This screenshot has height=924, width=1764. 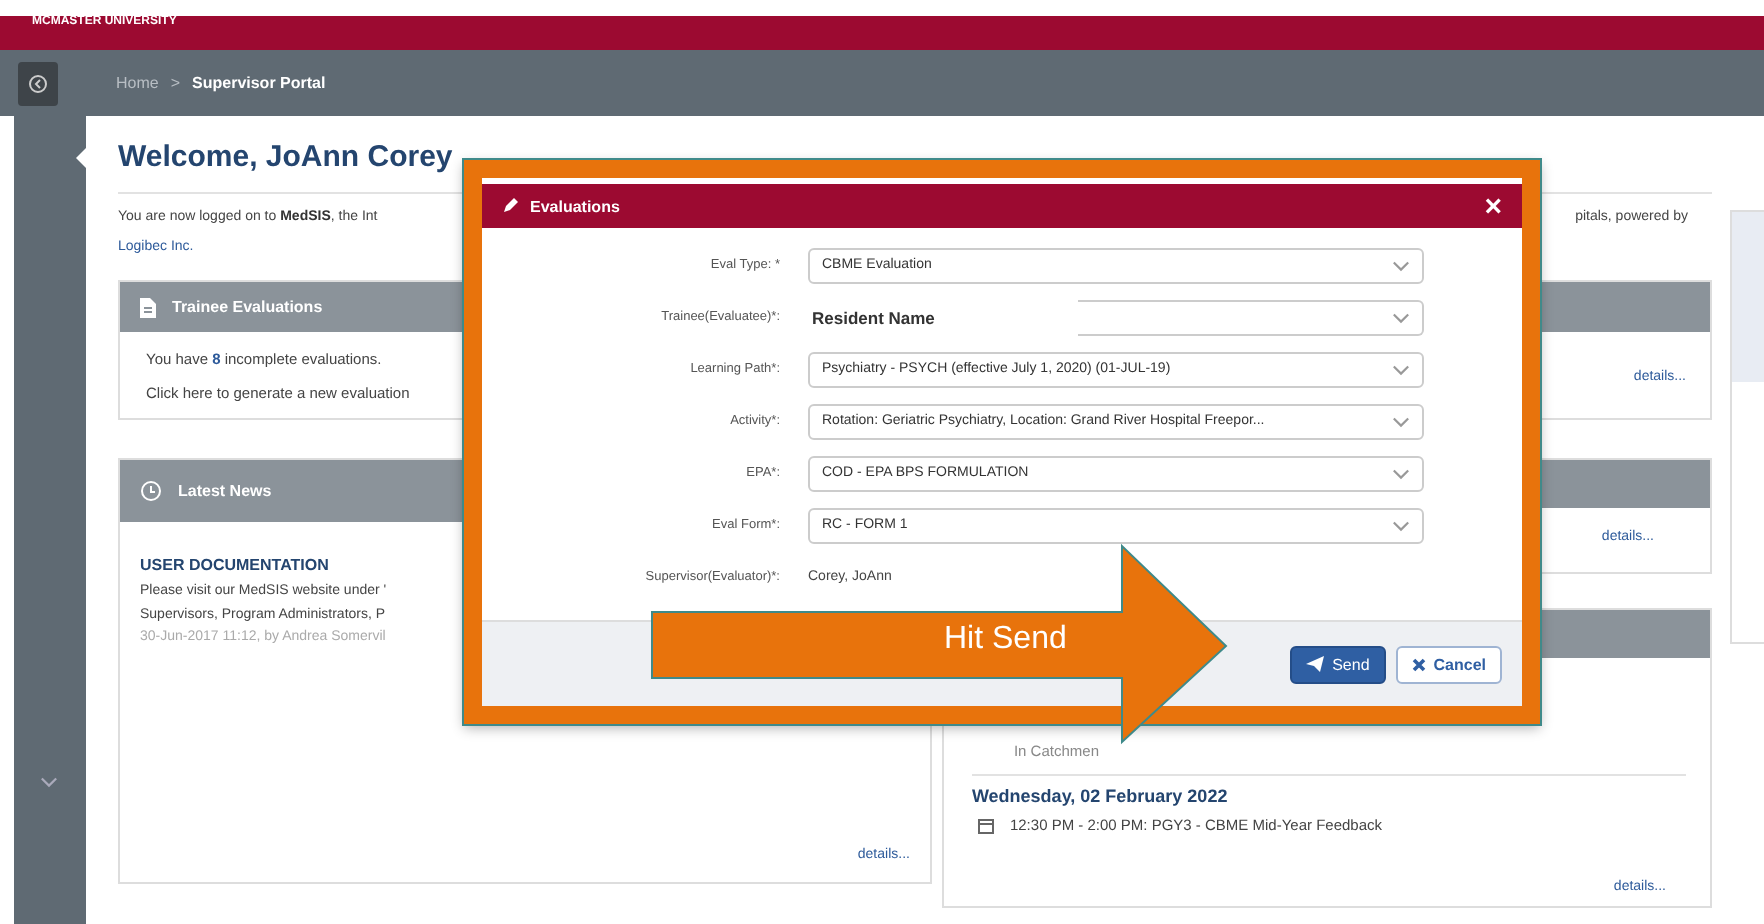 What do you see at coordinates (1418, 664) in the screenshot?
I see `close-icon` at bounding box center [1418, 664].